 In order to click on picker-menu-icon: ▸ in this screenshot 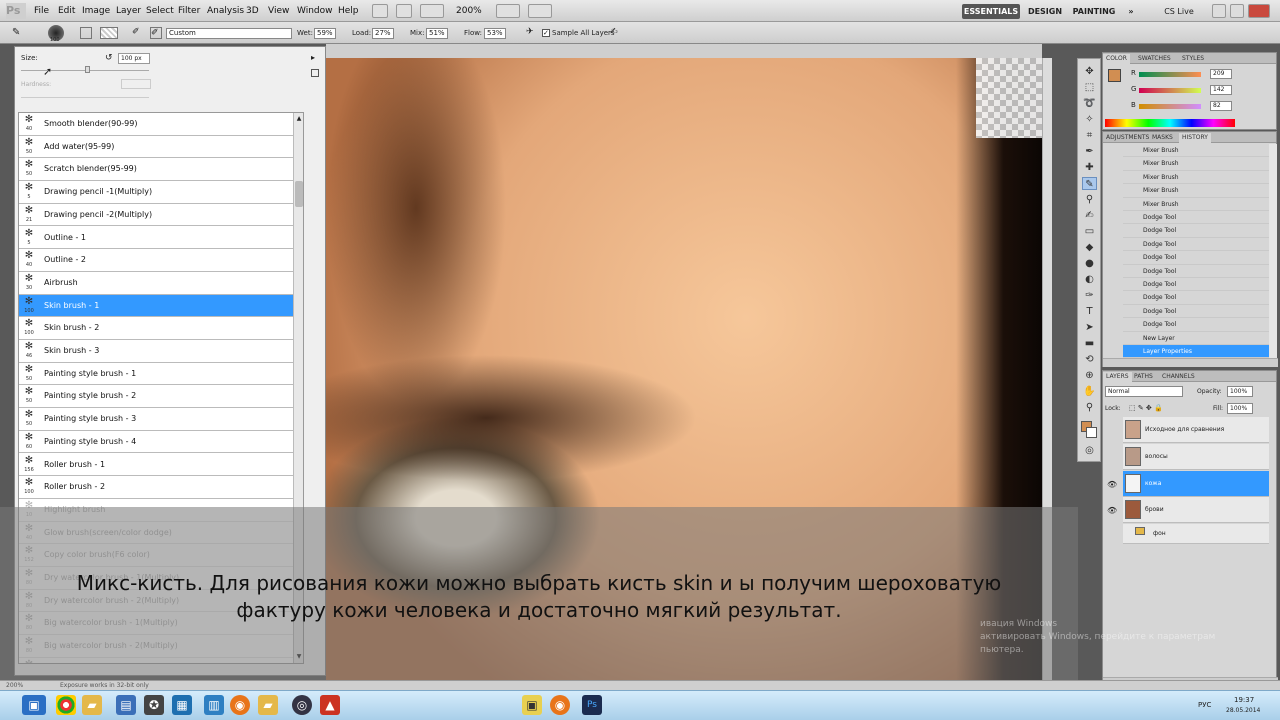, I will do `click(313, 57)`.